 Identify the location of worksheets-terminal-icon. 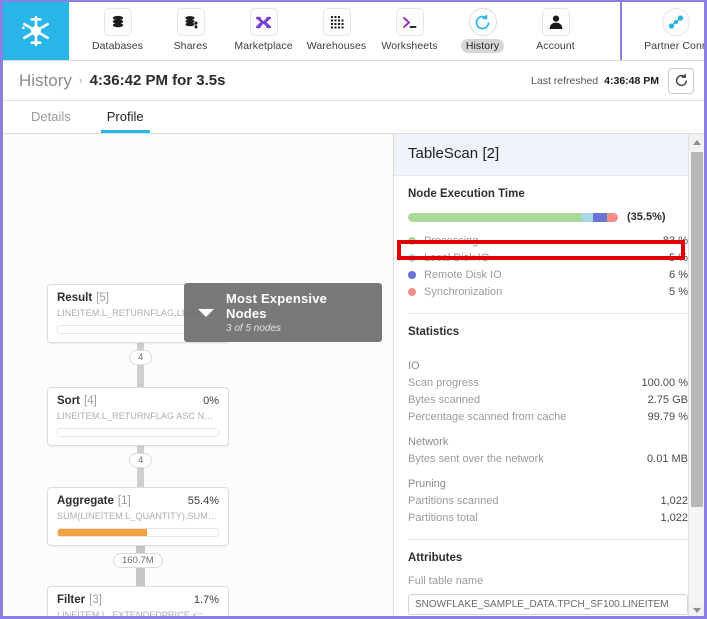
(409, 22).